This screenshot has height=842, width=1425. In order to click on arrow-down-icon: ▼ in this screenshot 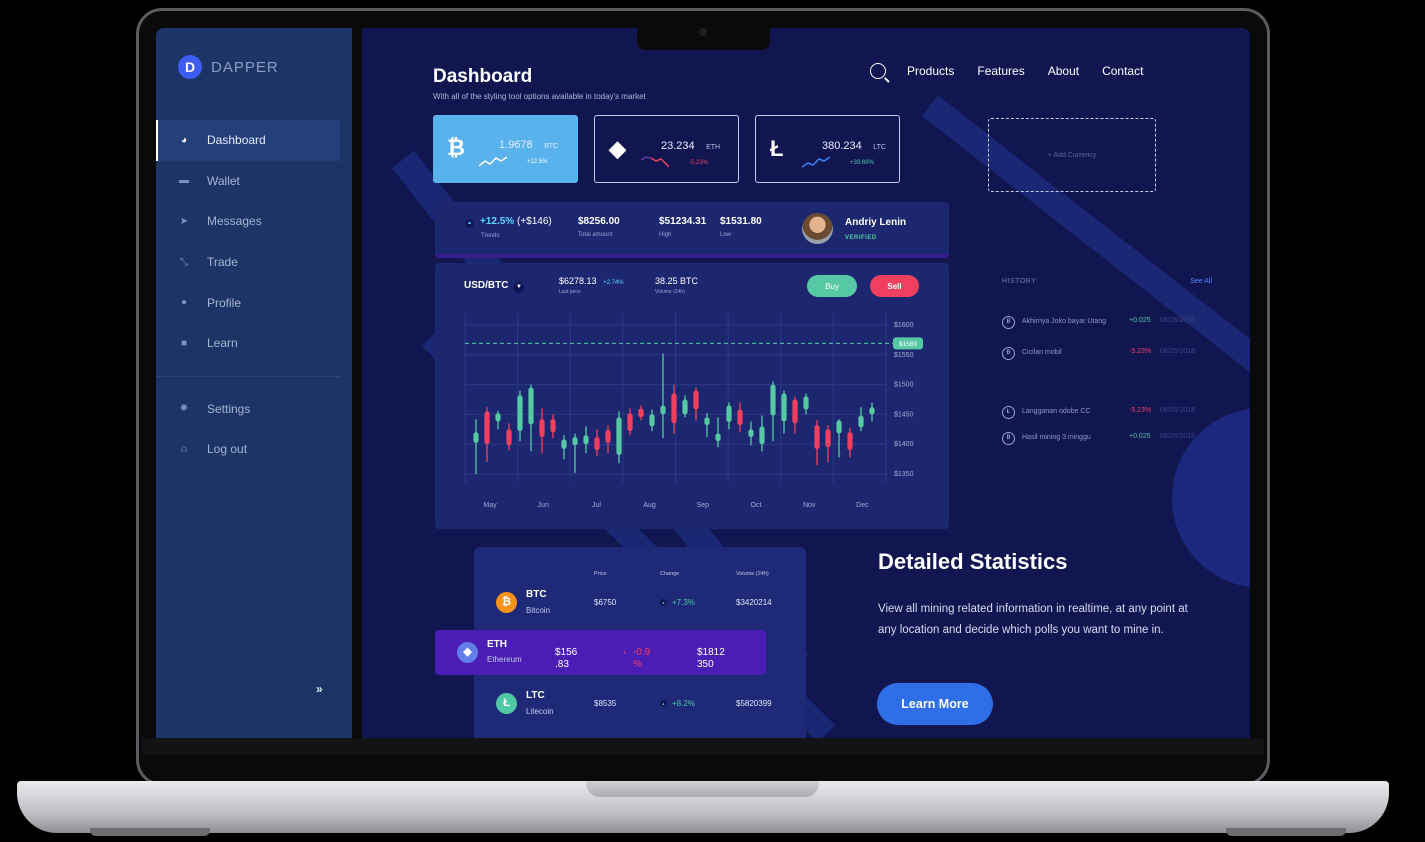, I will do `click(624, 652)`.